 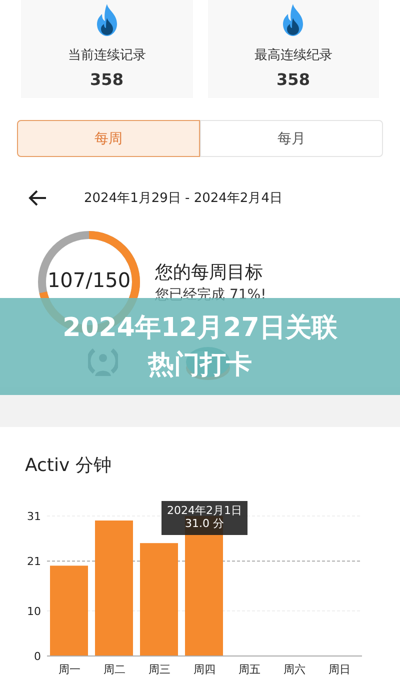 What do you see at coordinates (69, 669) in the screenshot?
I see `axis-category-label: 周一` at bounding box center [69, 669].